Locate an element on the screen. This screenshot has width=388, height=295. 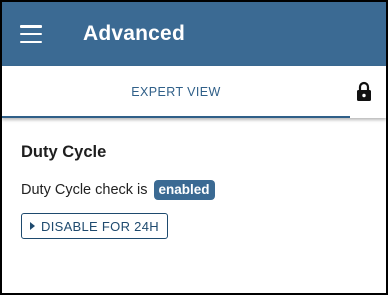
page-title: Advanced is located at coordinates (134, 33).